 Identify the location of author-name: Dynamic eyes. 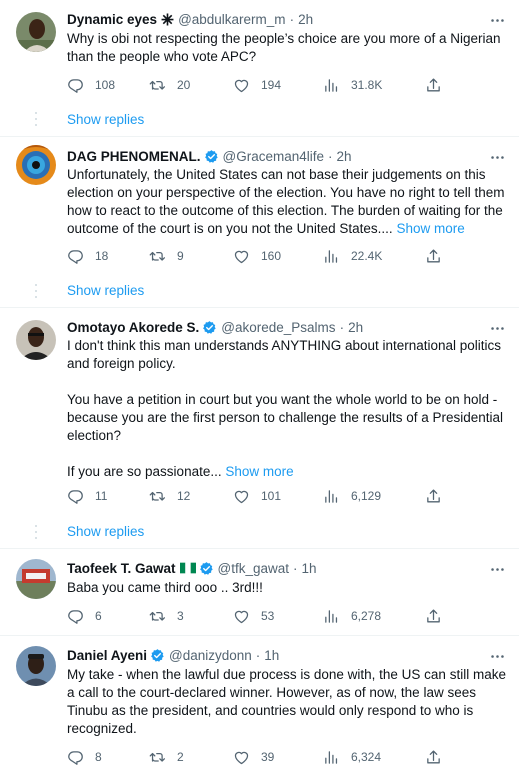
(112, 19).